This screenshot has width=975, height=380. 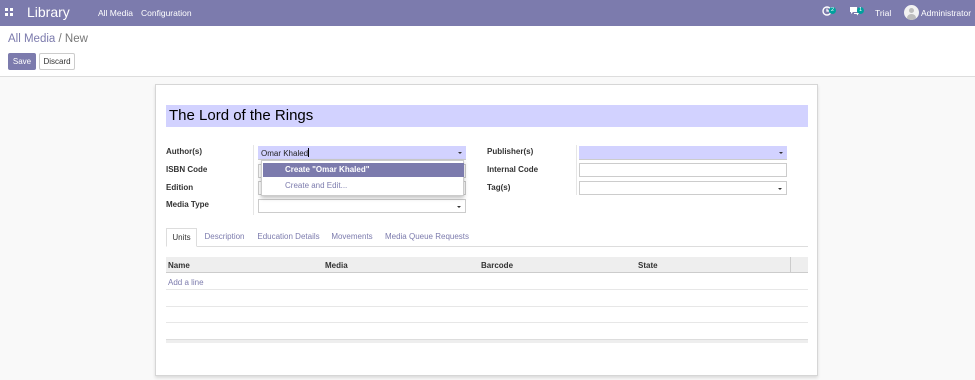 What do you see at coordinates (186, 282) in the screenshot?
I see `add-a-line-link: Add a line` at bounding box center [186, 282].